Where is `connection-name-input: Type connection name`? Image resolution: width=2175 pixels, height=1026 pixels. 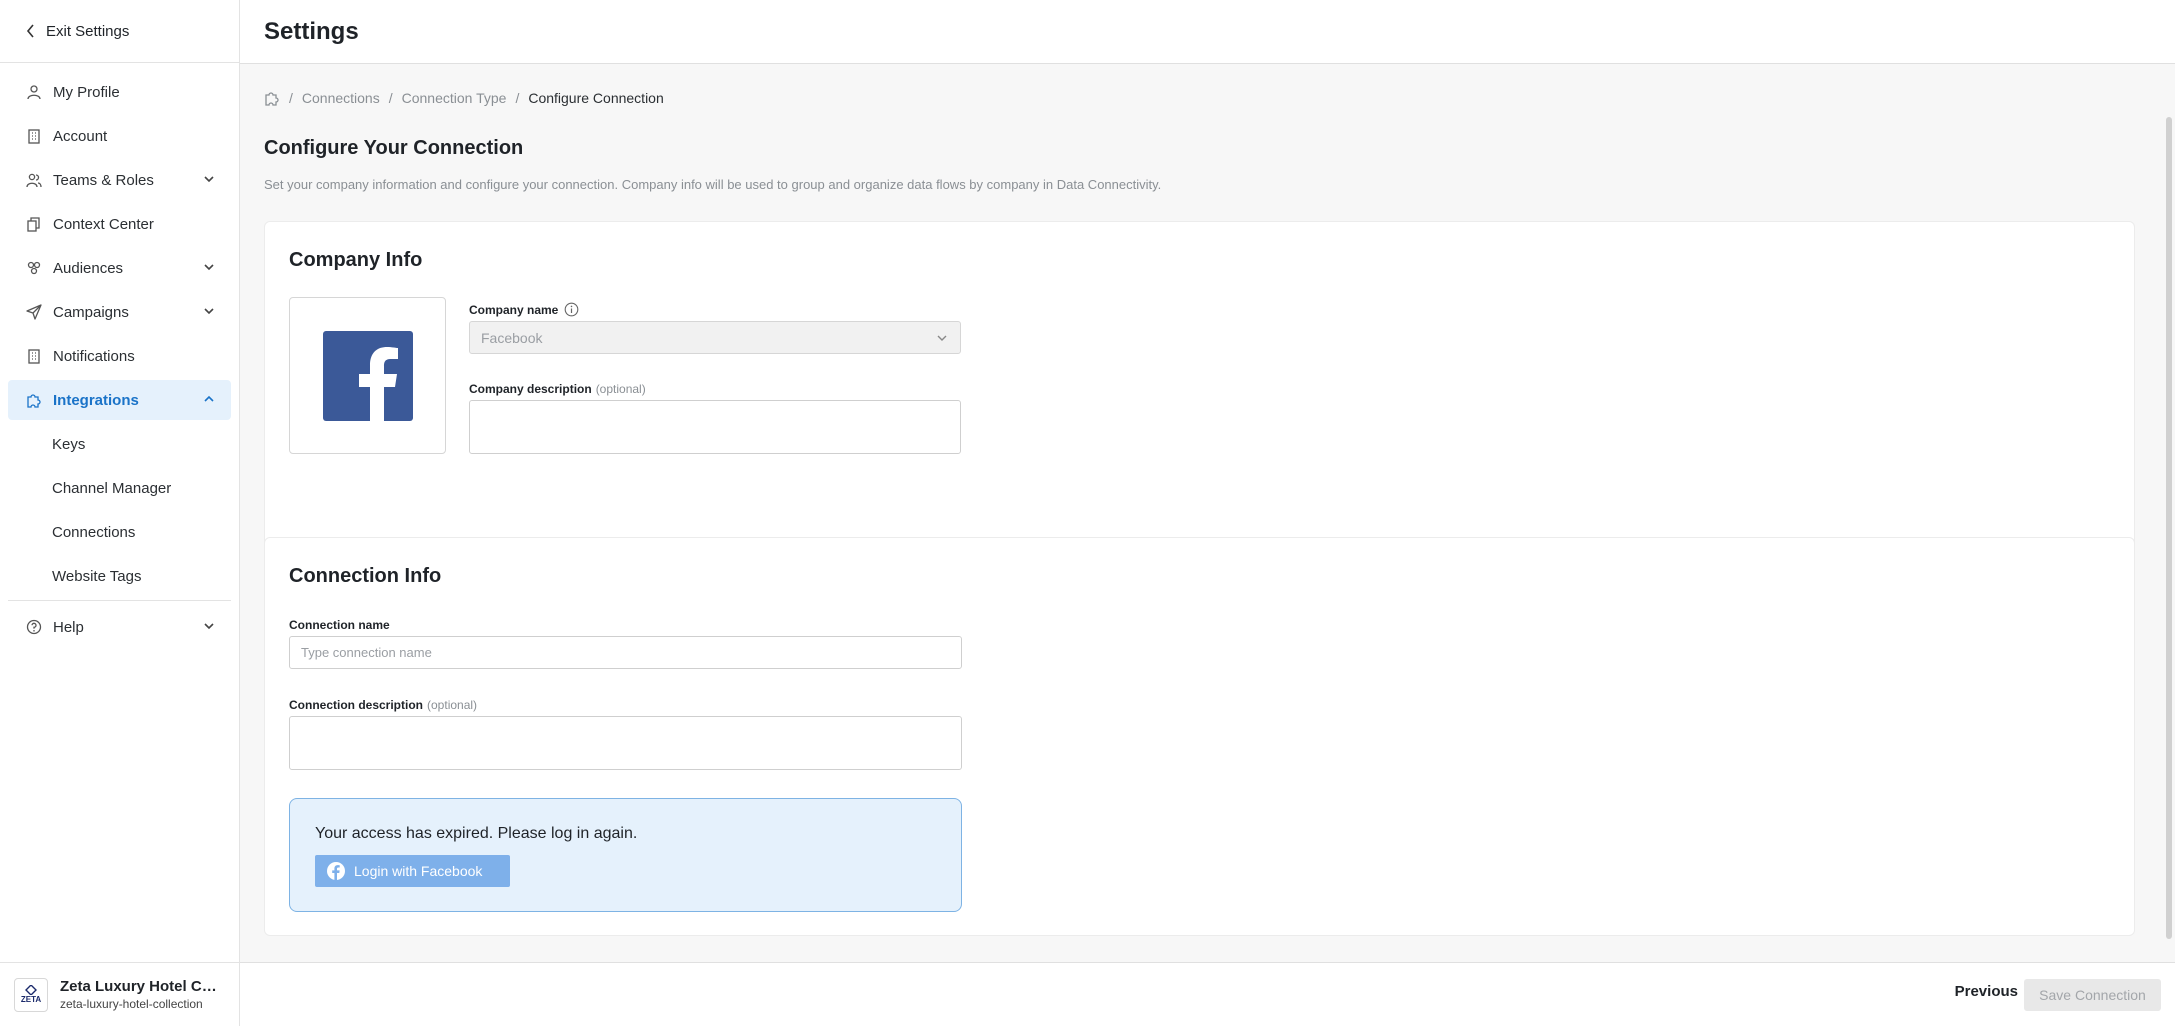 connection-name-input: Type connection name is located at coordinates (625, 652).